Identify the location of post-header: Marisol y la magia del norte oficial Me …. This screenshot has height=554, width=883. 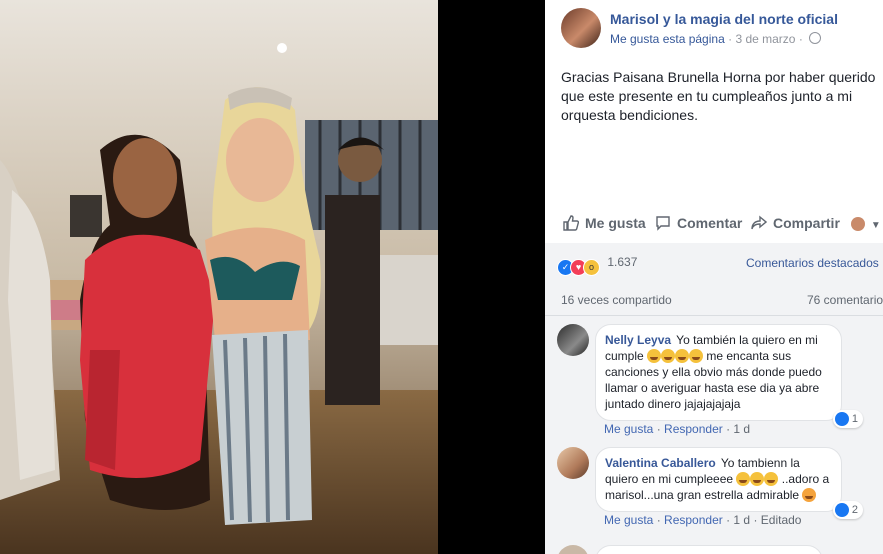
(722, 30).